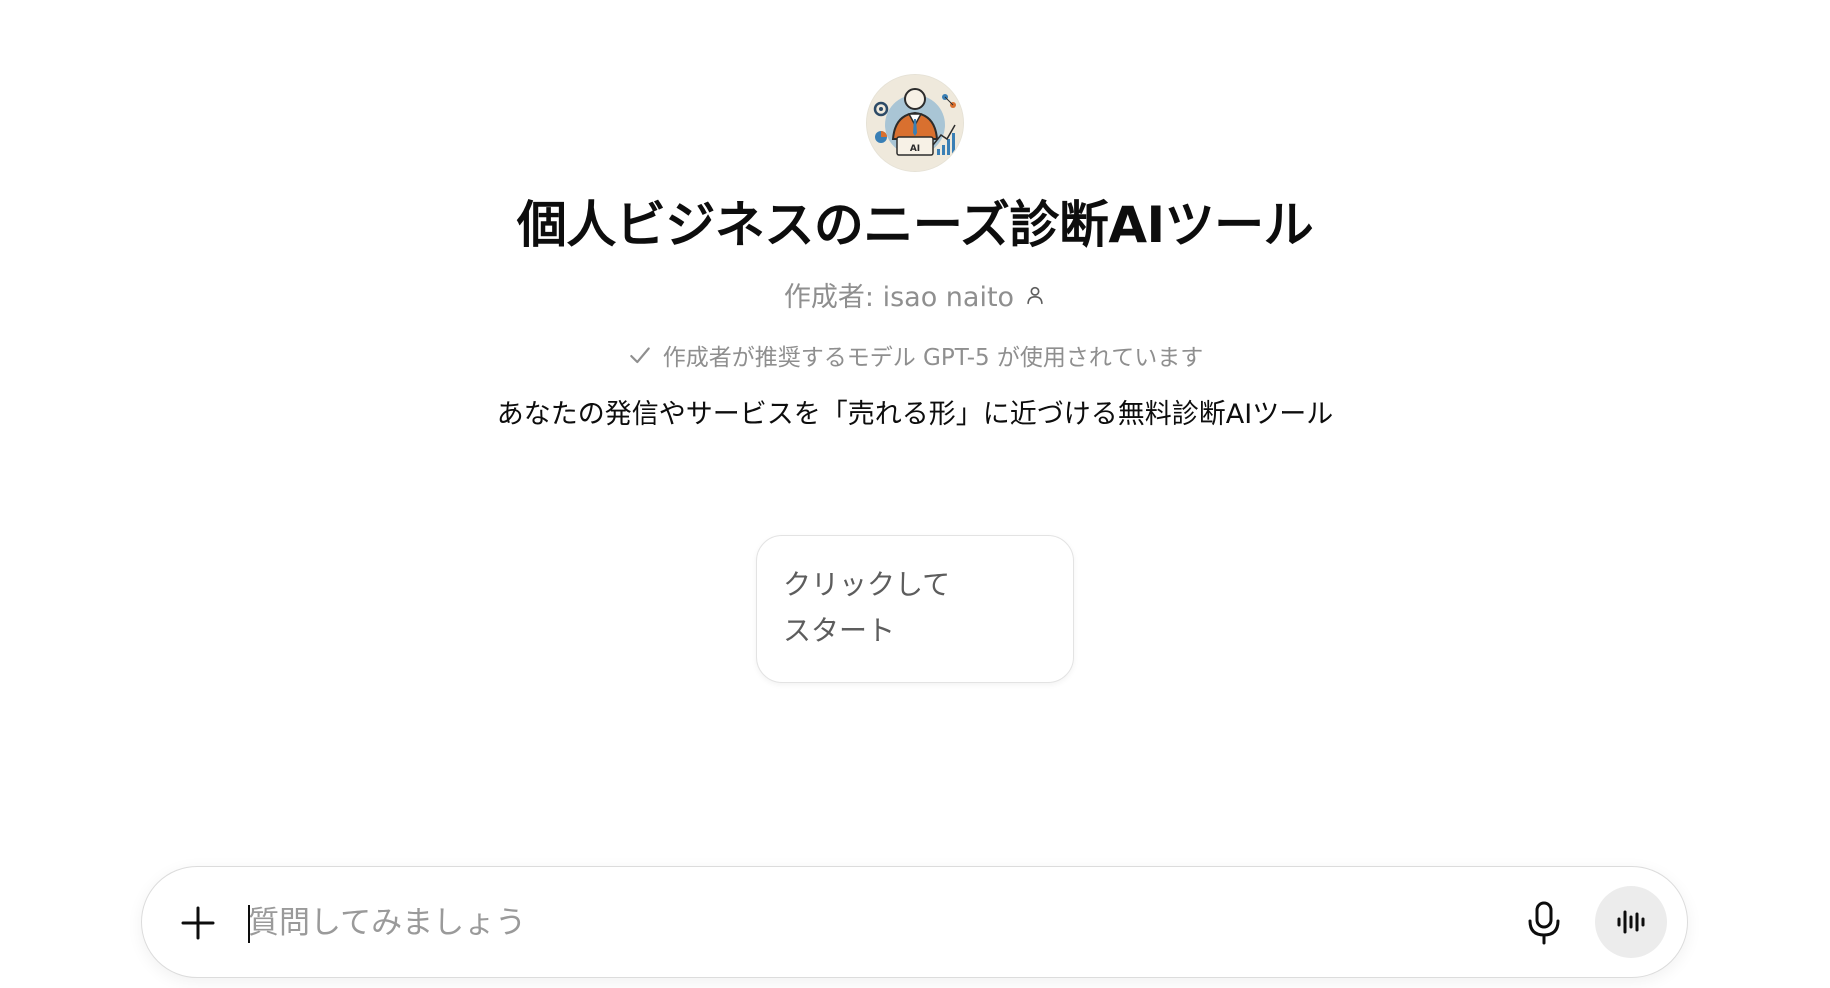 Image resolution: width=1830 pixels, height=988 pixels. What do you see at coordinates (198, 923) in the screenshot?
I see `plus-icon` at bounding box center [198, 923].